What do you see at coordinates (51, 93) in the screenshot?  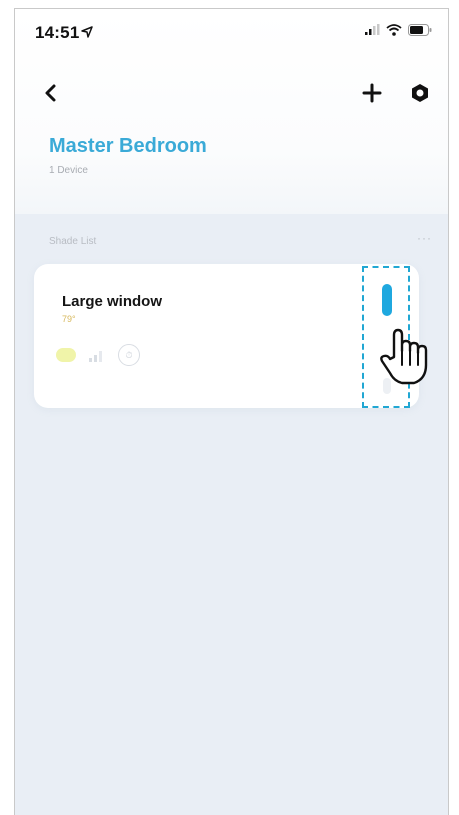 I see `back-chevron-icon` at bounding box center [51, 93].